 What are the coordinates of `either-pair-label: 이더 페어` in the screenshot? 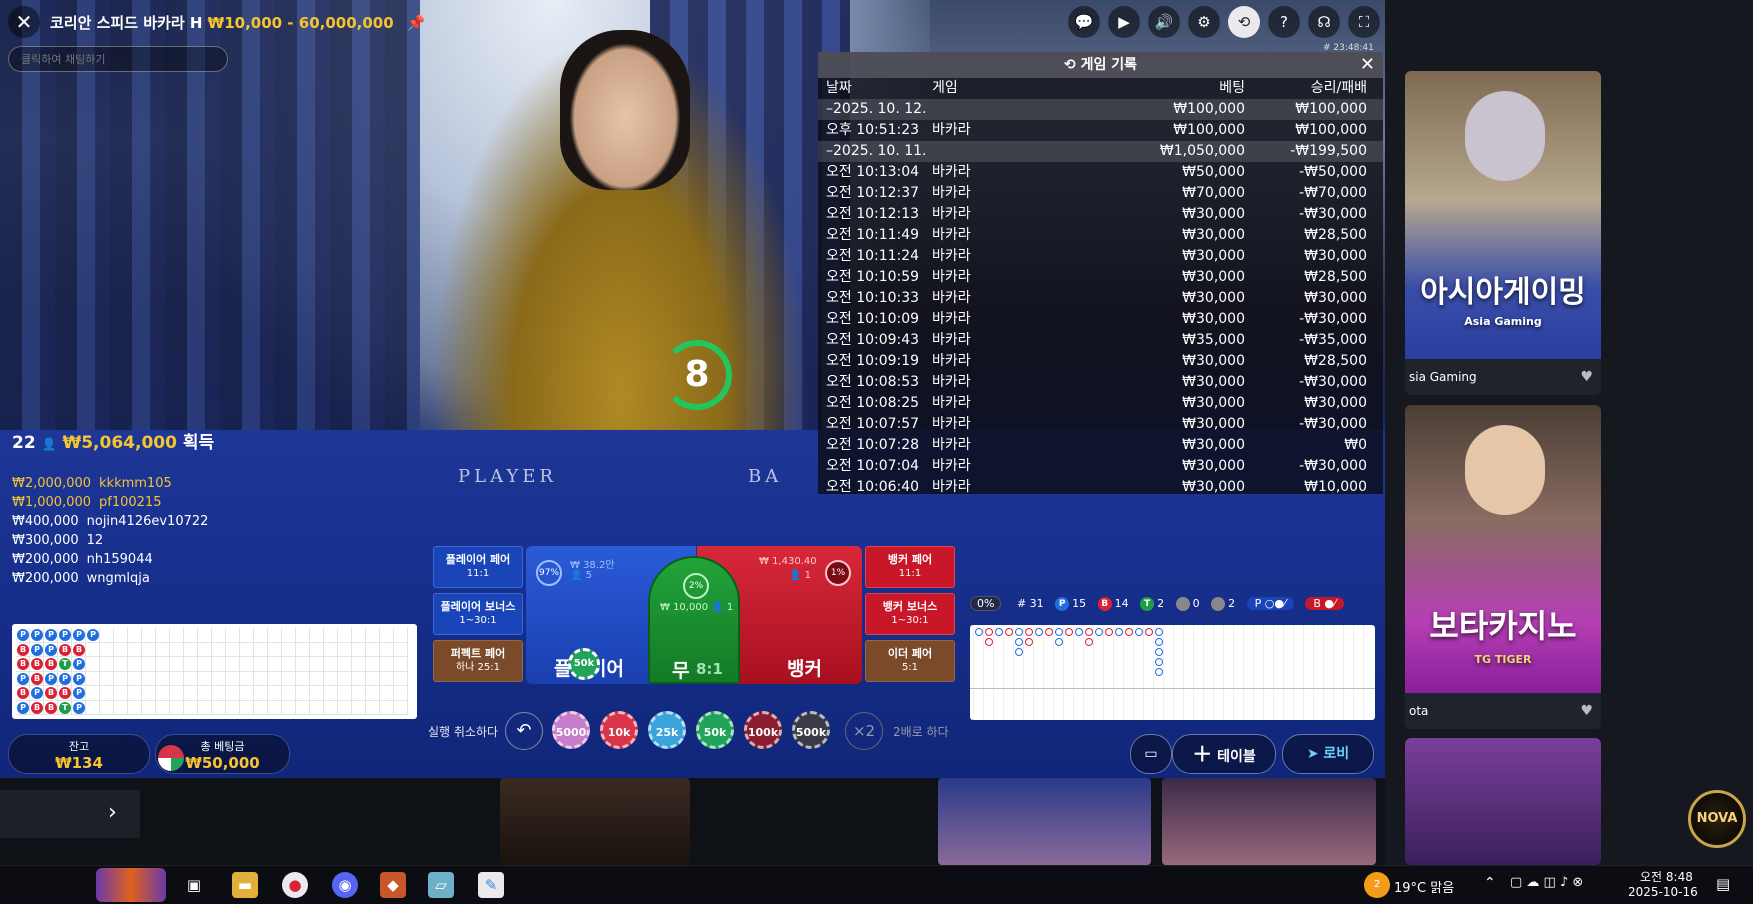 It's located at (910, 653).